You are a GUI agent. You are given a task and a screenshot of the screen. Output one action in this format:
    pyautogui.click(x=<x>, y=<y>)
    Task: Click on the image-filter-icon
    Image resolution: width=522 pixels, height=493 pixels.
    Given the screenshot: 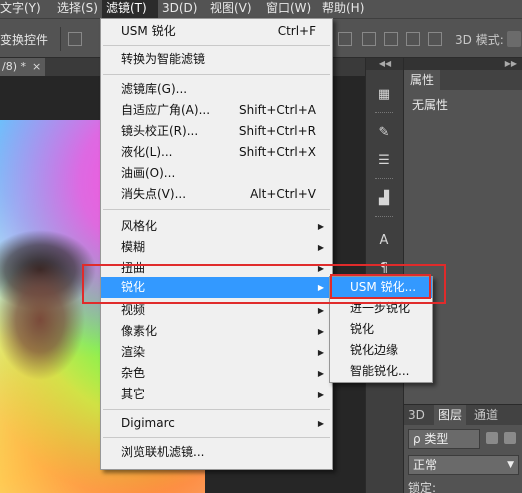 What is the action you would take?
    pyautogui.click(x=492, y=438)
    